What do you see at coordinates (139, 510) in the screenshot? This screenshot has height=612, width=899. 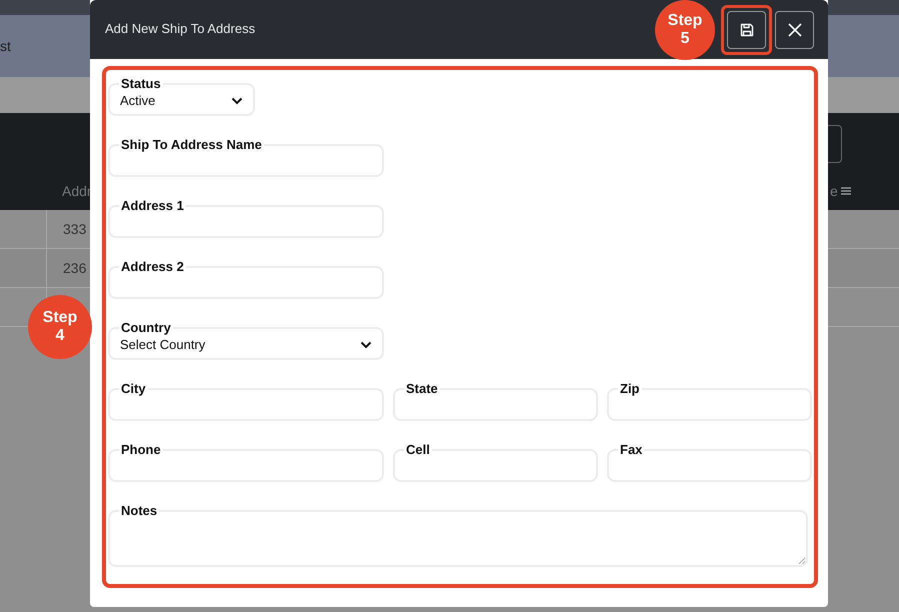 I see `field-label: Notes` at bounding box center [139, 510].